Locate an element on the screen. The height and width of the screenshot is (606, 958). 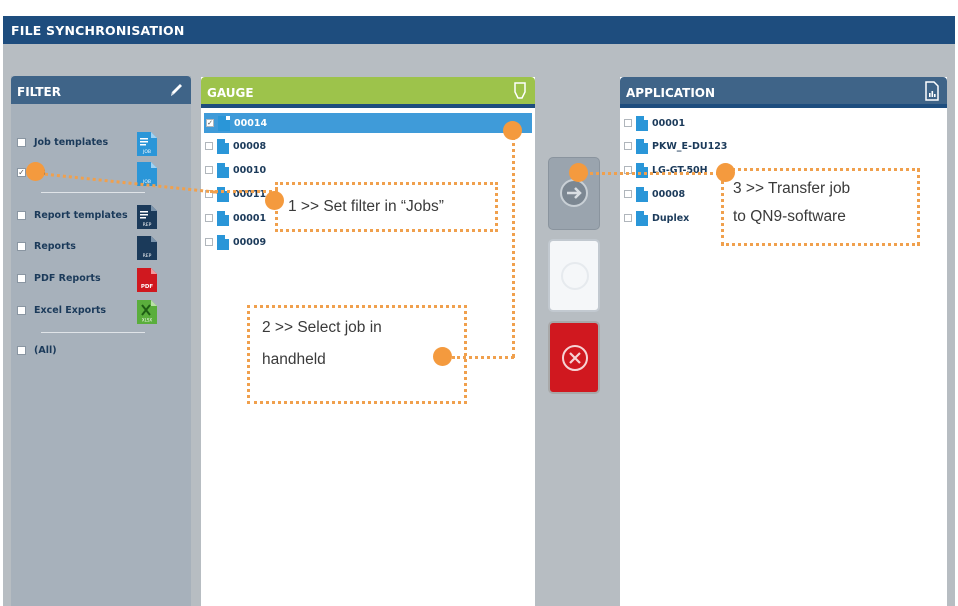
filter-item-label: Report templates is located at coordinates (81, 215).